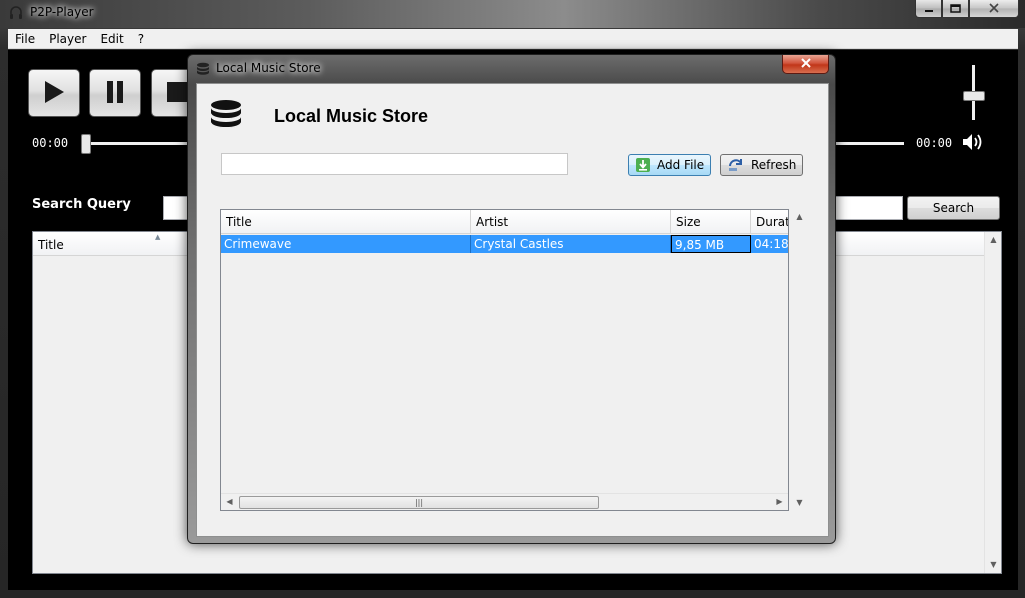 This screenshot has width=1025, height=598. What do you see at coordinates (25, 39) in the screenshot?
I see `menu-file: File` at bounding box center [25, 39].